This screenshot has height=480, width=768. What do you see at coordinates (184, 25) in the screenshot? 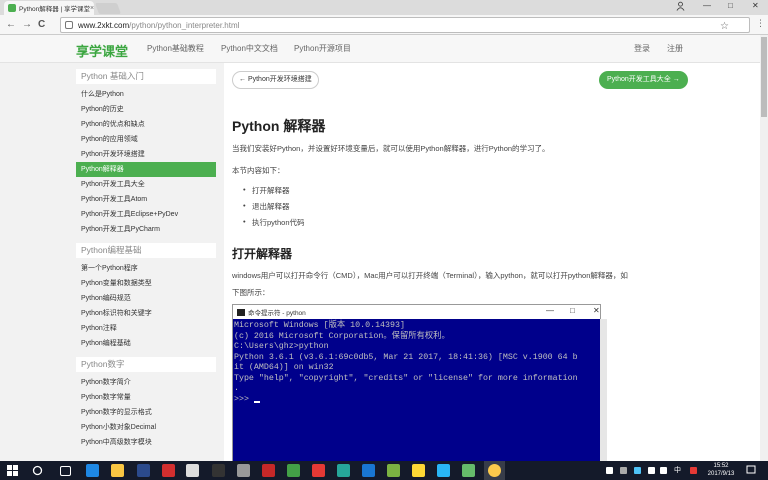
I see `url-path: /python/python_interpreter.html` at bounding box center [184, 25].